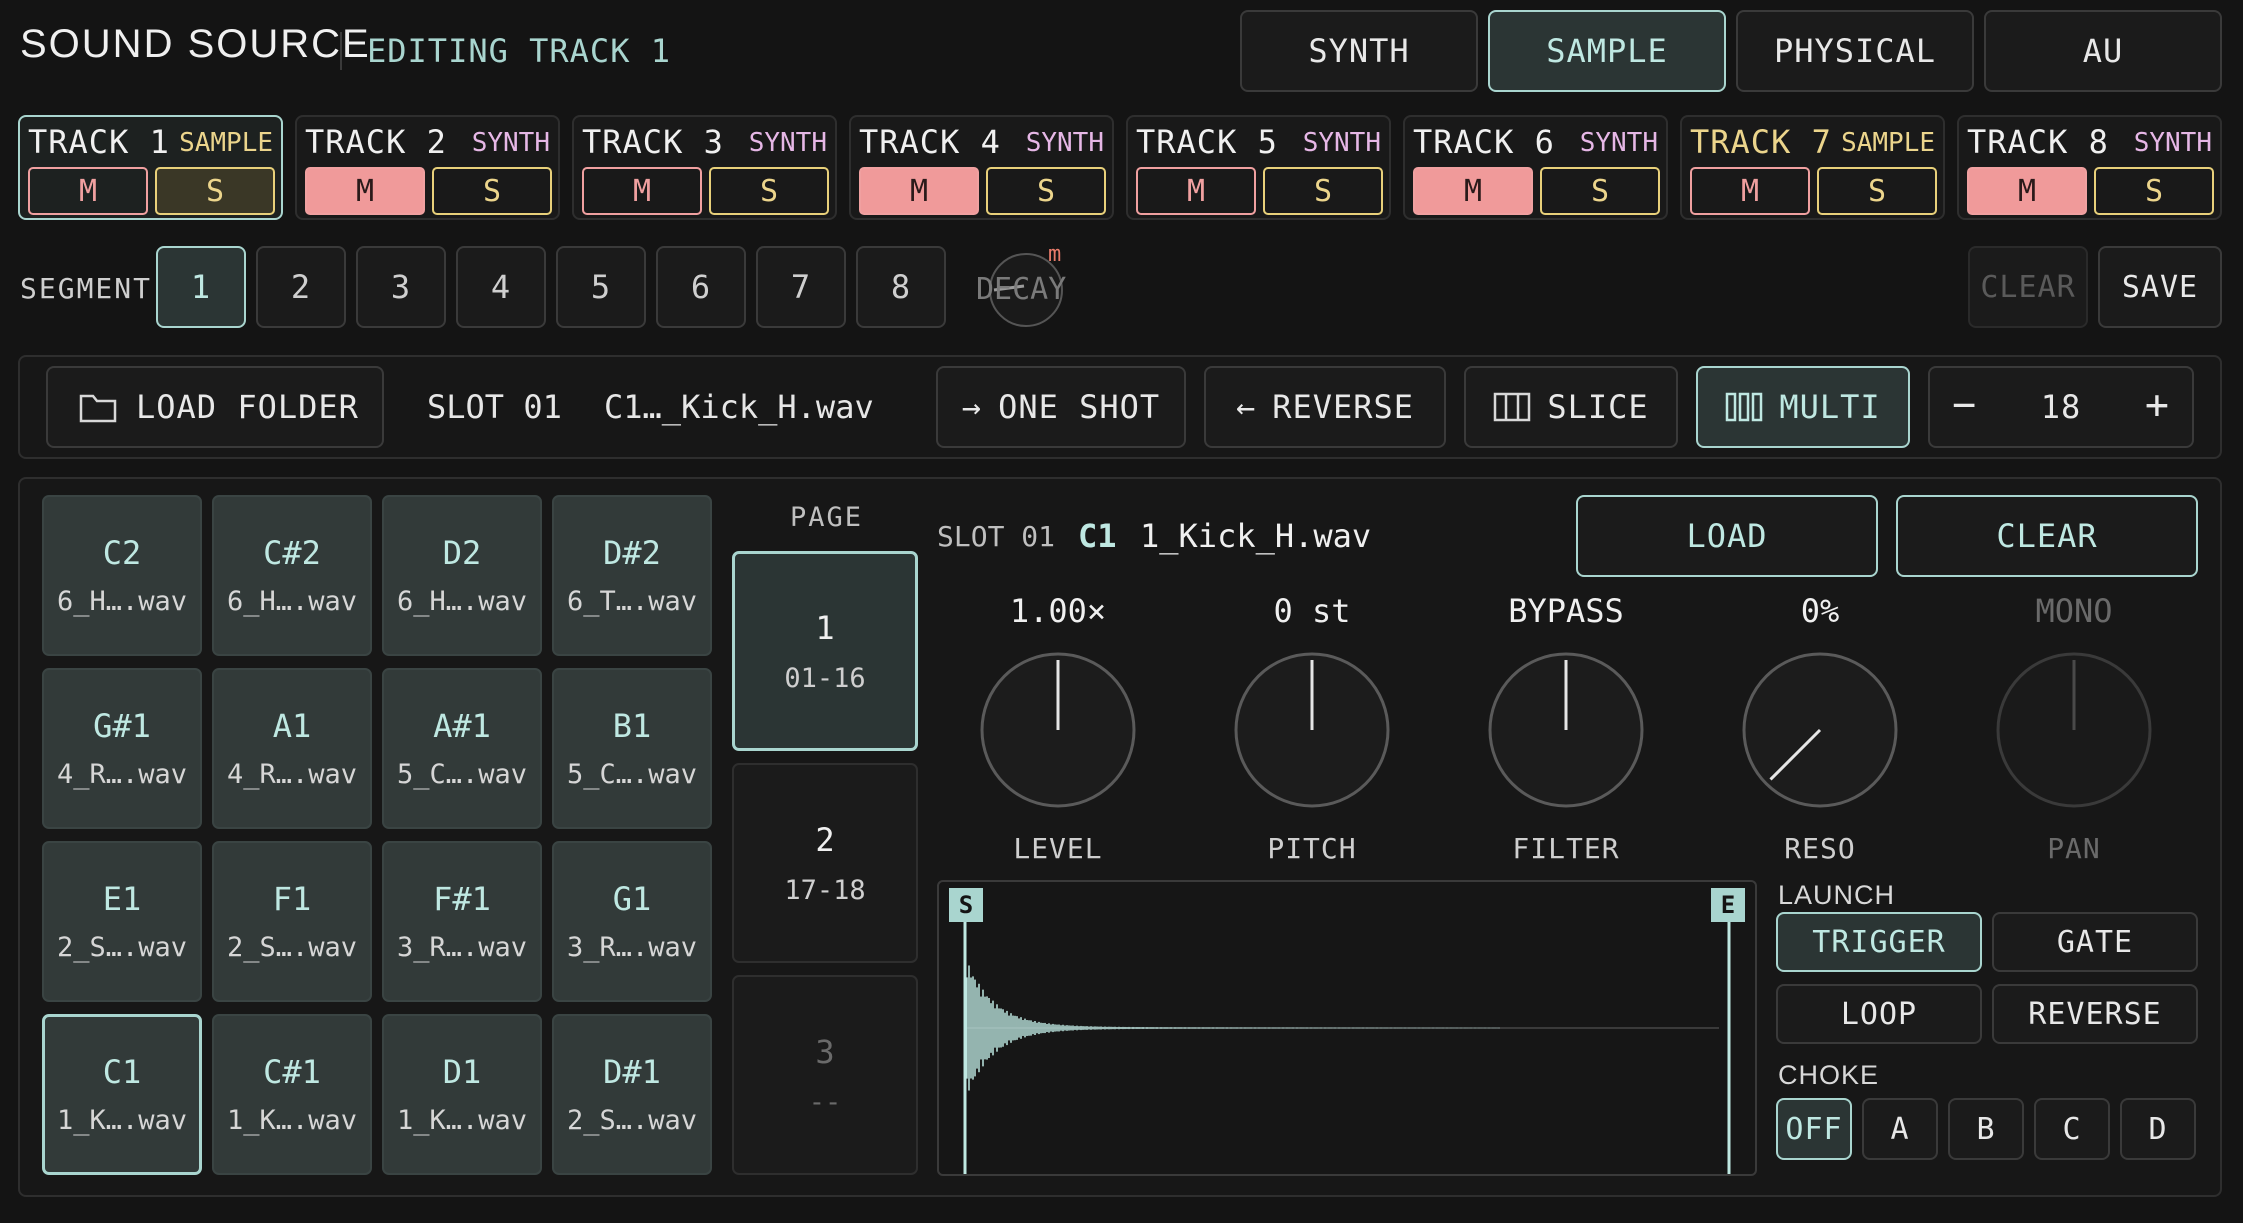  I want to click on choke-off-button: OFF, so click(1814, 1129).